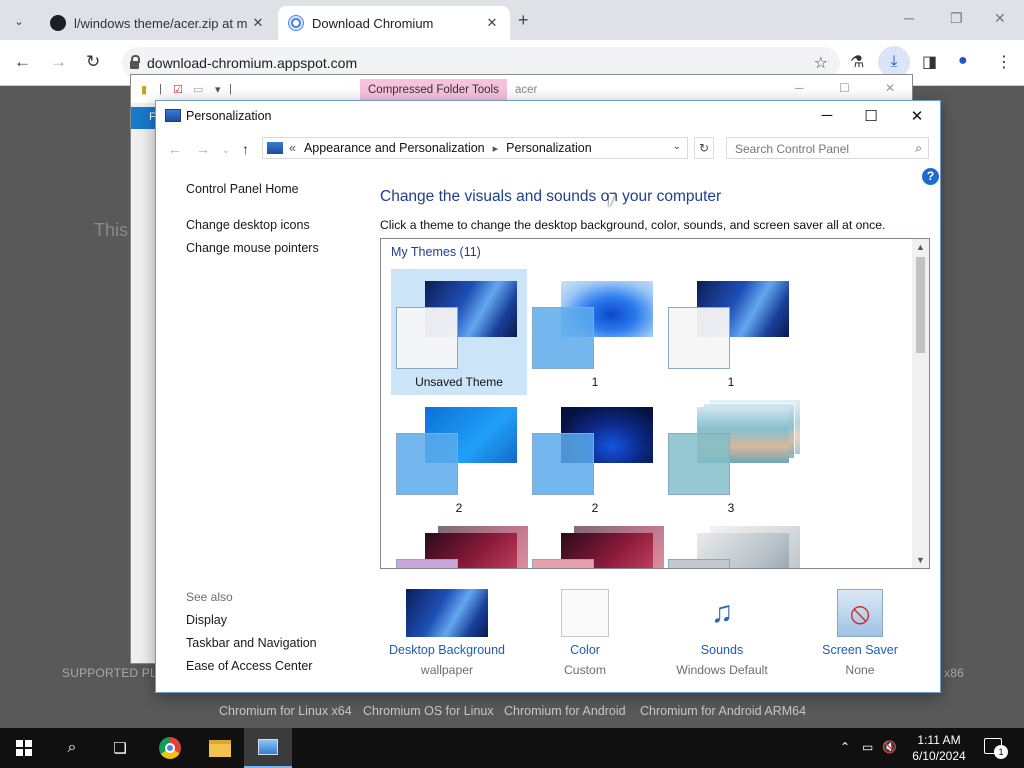 The height and width of the screenshot is (768, 1024). Describe the element at coordinates (585, 613) in the screenshot. I see `color-icon` at that location.